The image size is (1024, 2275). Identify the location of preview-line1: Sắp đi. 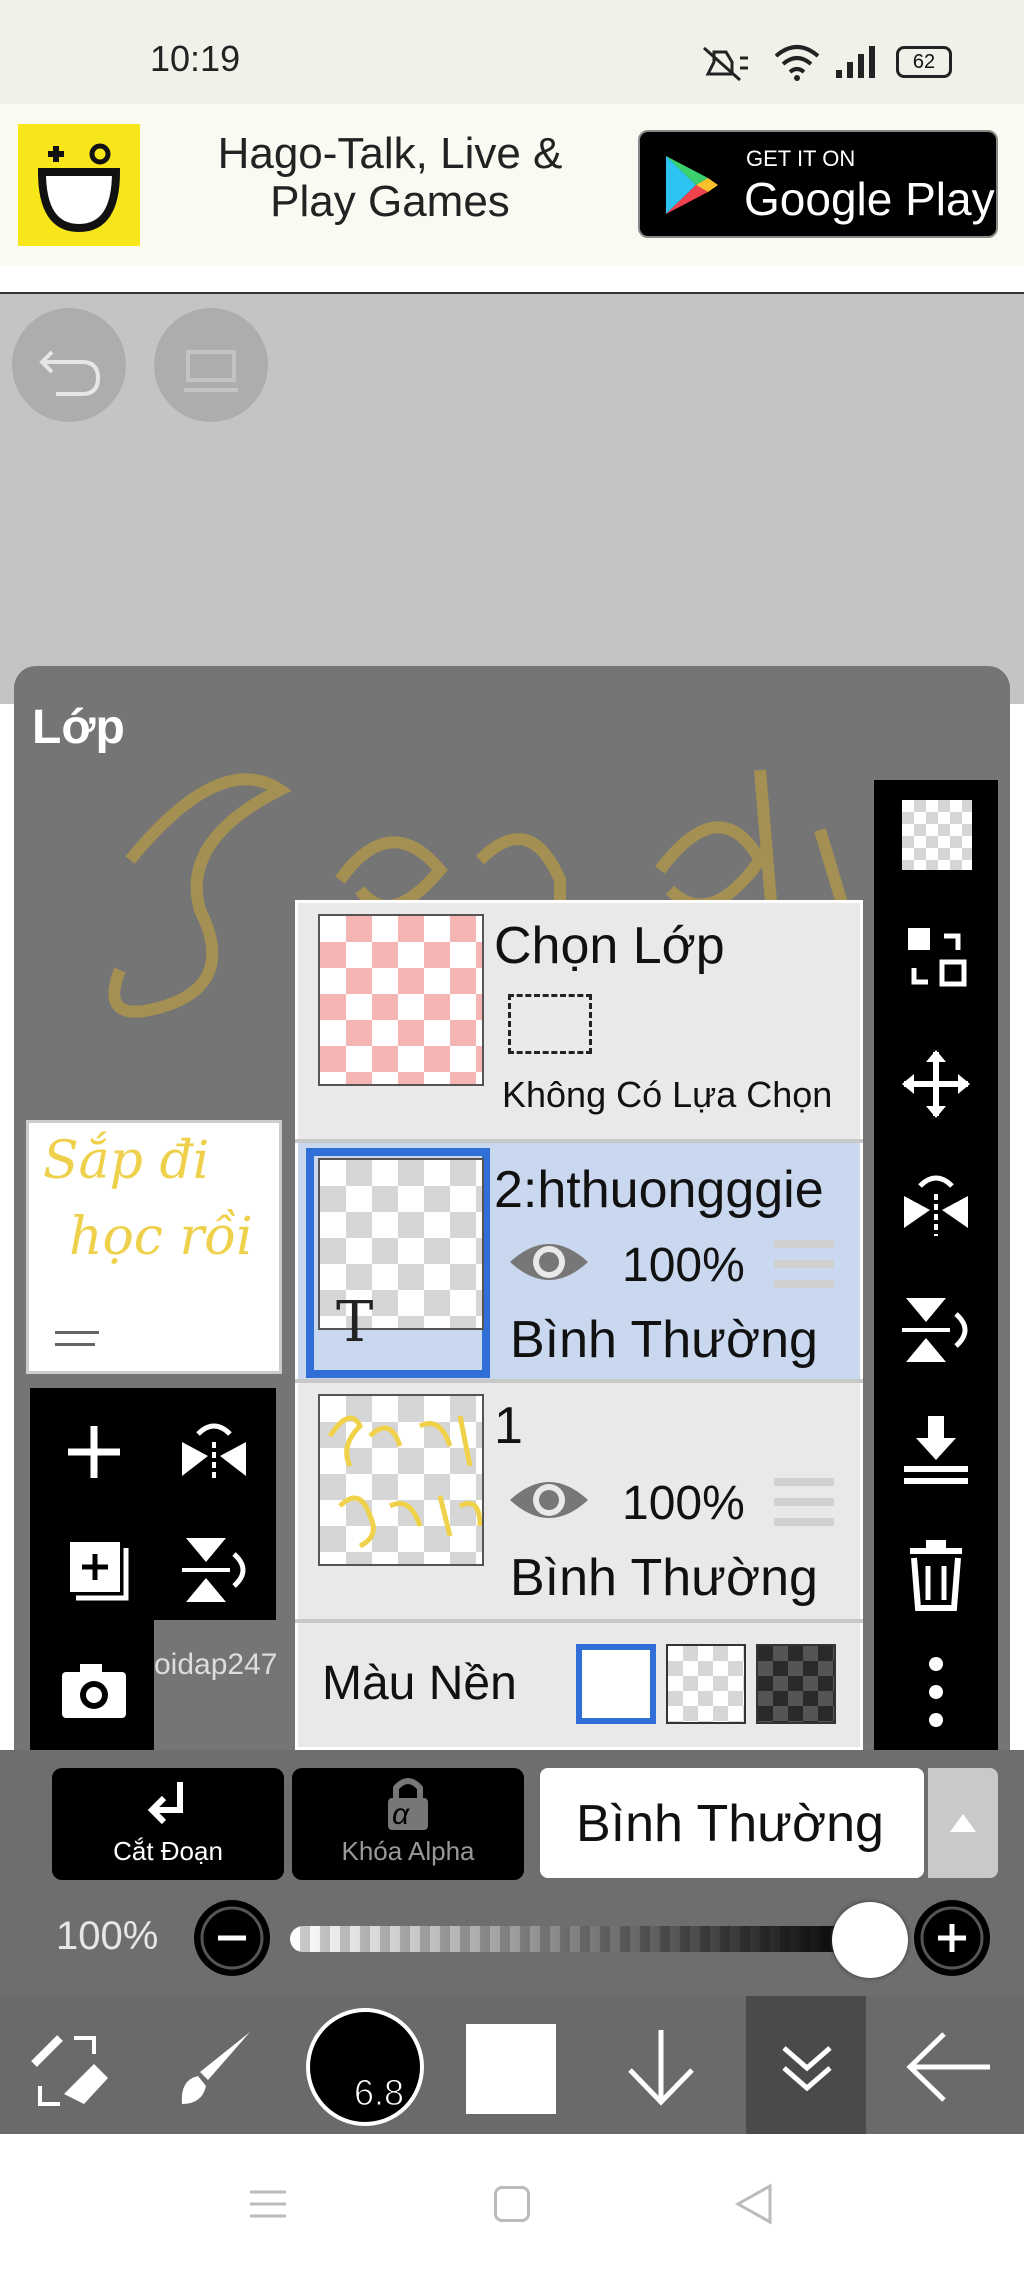
(126, 1161).